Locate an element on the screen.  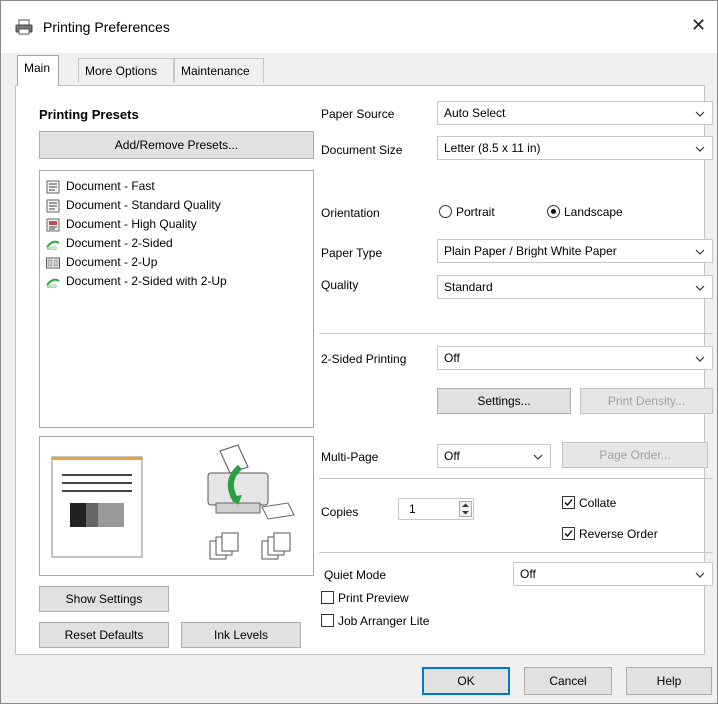
quality-select: Standard is located at coordinates (575, 287).